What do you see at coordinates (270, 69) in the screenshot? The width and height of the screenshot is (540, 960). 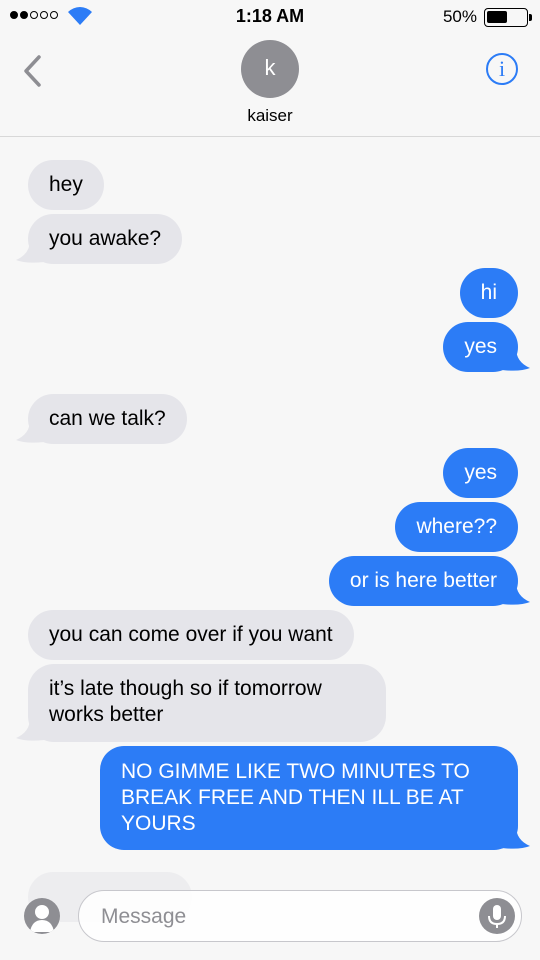 I see `contact-avatar: k` at bounding box center [270, 69].